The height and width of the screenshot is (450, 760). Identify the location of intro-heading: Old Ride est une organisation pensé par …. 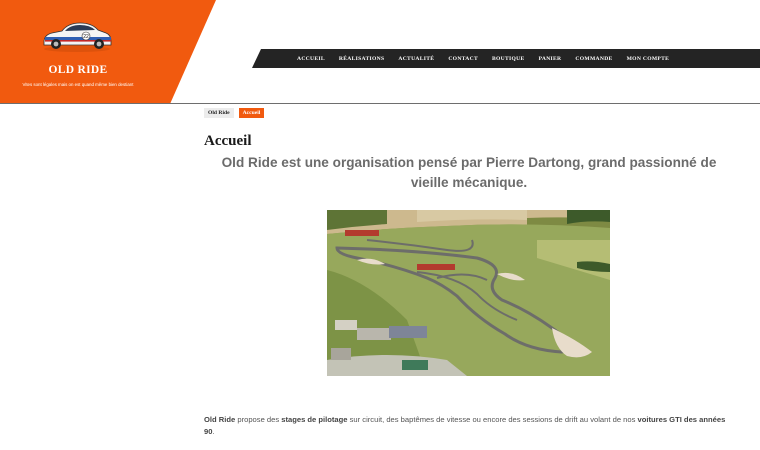
(469, 172).